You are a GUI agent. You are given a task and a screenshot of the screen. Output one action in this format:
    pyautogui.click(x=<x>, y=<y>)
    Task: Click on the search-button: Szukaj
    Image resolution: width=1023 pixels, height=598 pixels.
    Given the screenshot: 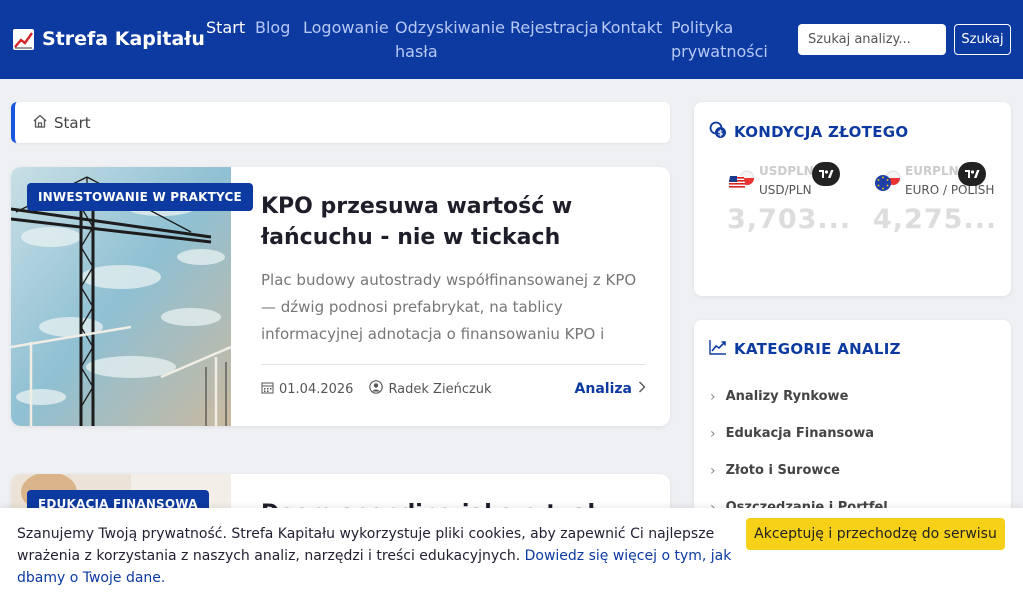 What is the action you would take?
    pyautogui.click(x=982, y=39)
    